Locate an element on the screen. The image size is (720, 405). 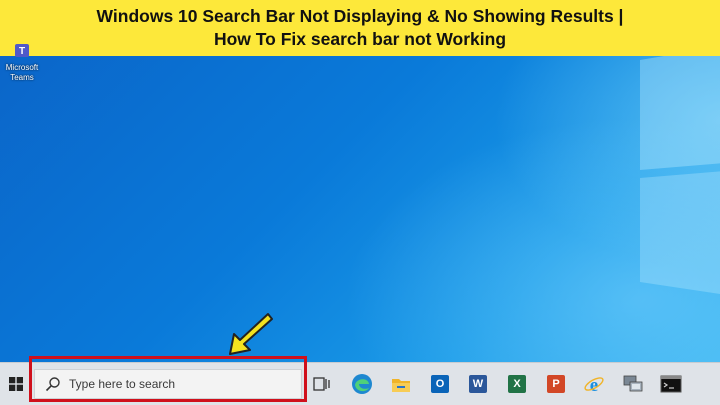
edge-icon is located at coordinates (362, 384).